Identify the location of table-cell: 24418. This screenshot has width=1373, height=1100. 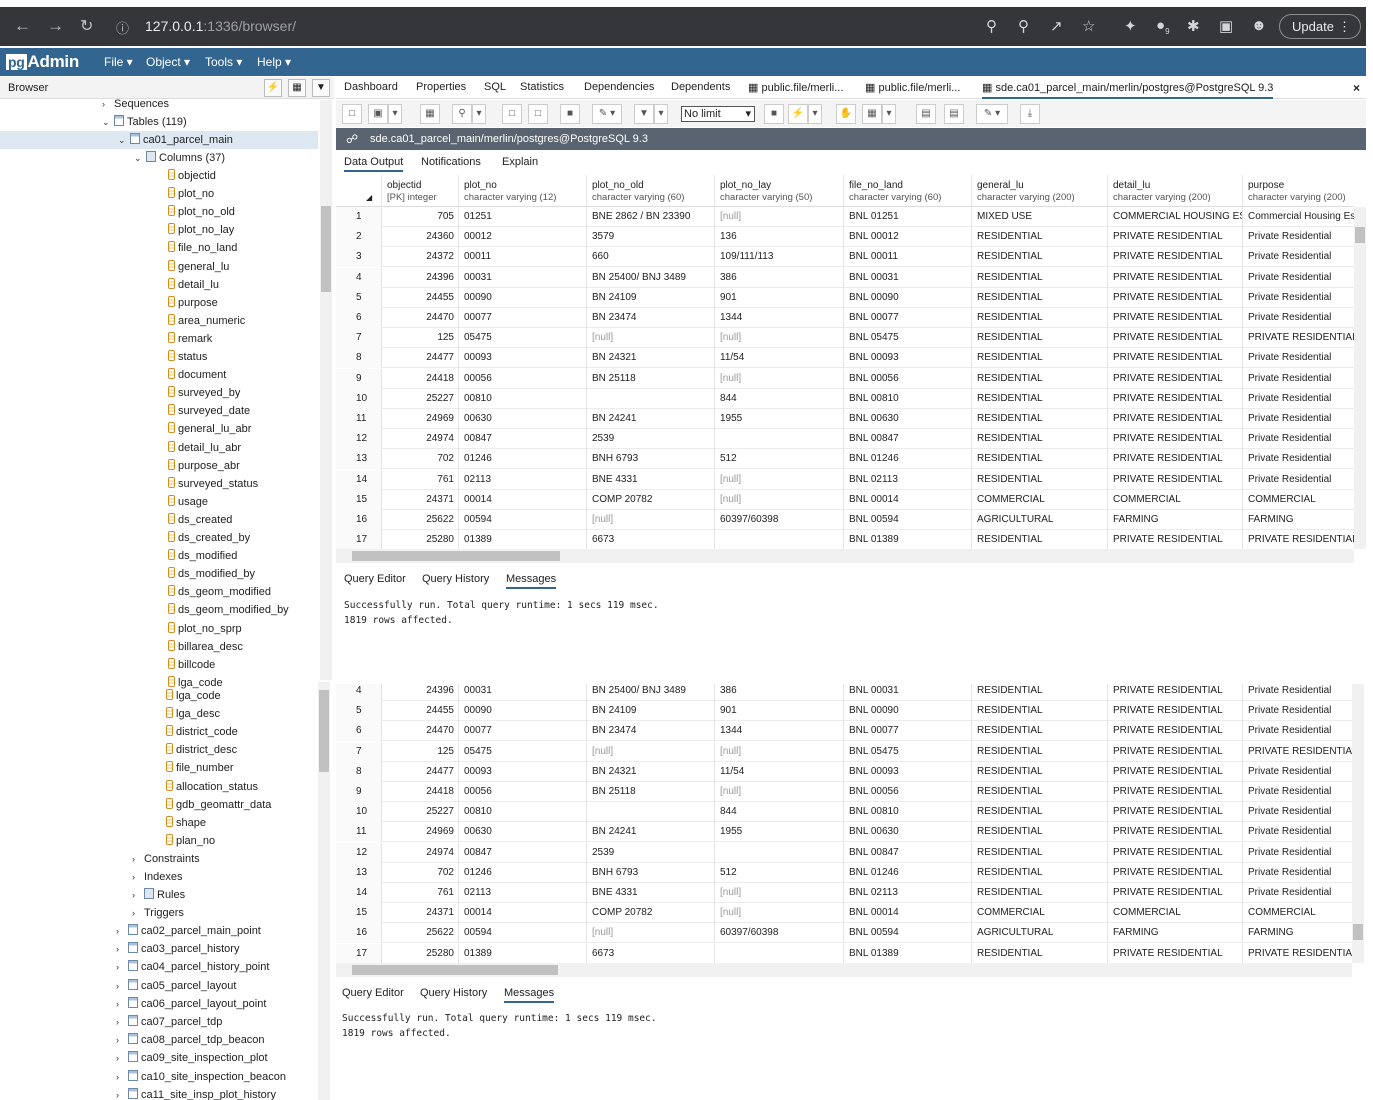
(420, 792).